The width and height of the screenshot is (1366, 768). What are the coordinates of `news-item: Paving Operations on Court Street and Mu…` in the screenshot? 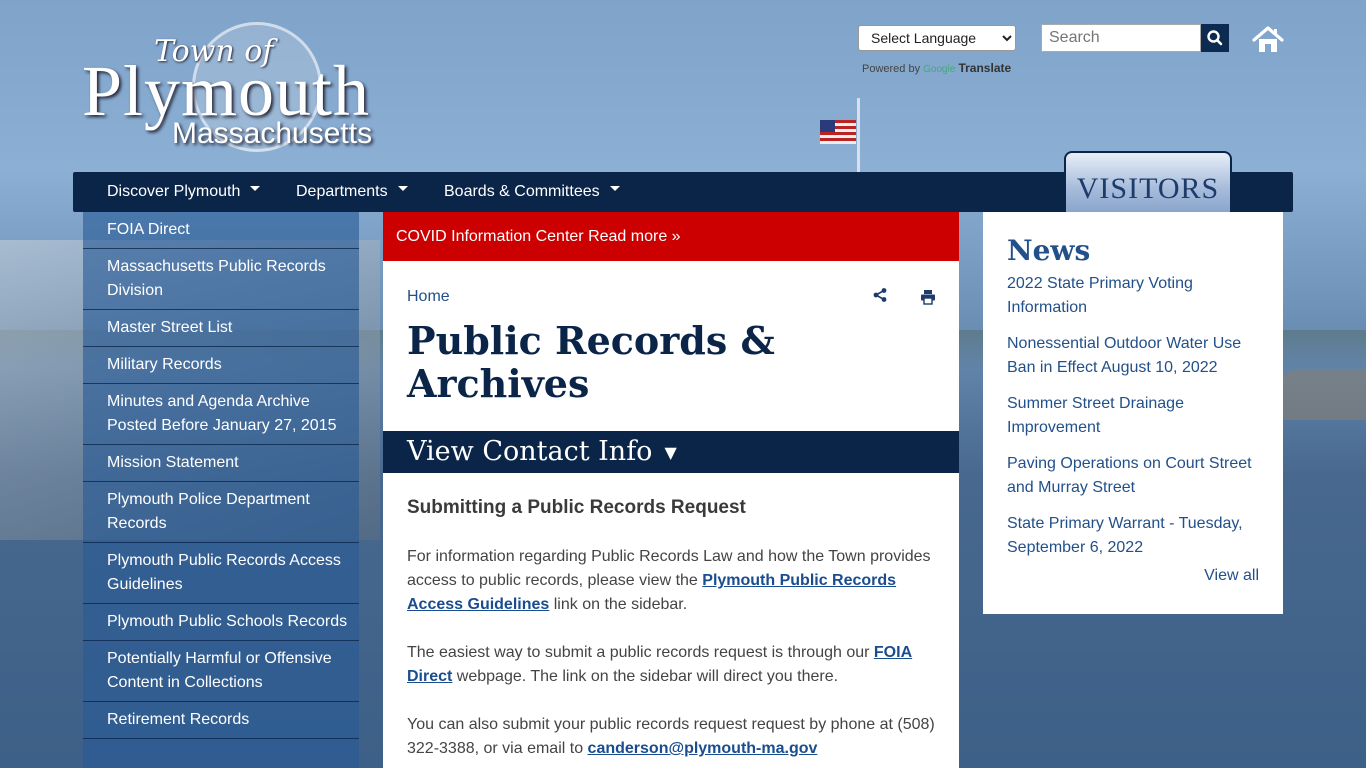 It's located at (1137, 476).